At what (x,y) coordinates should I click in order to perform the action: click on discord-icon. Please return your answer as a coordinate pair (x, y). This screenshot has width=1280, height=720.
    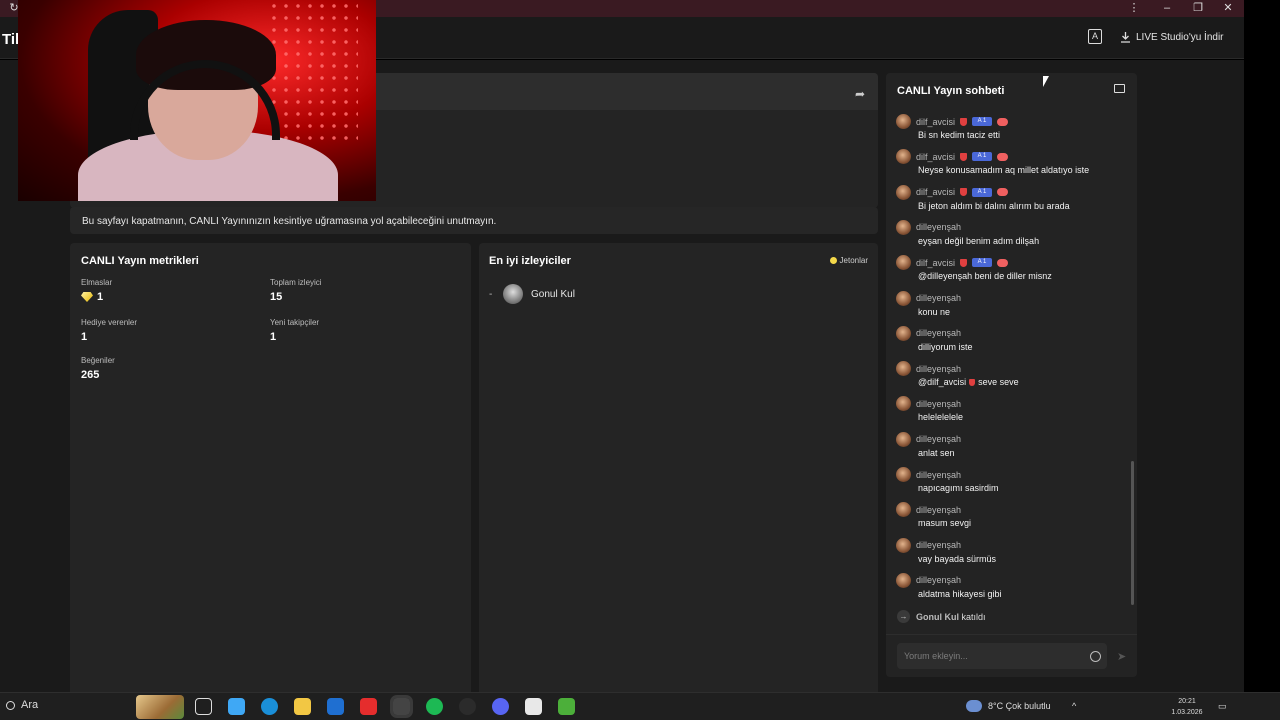
    Looking at the image, I should click on (500, 706).